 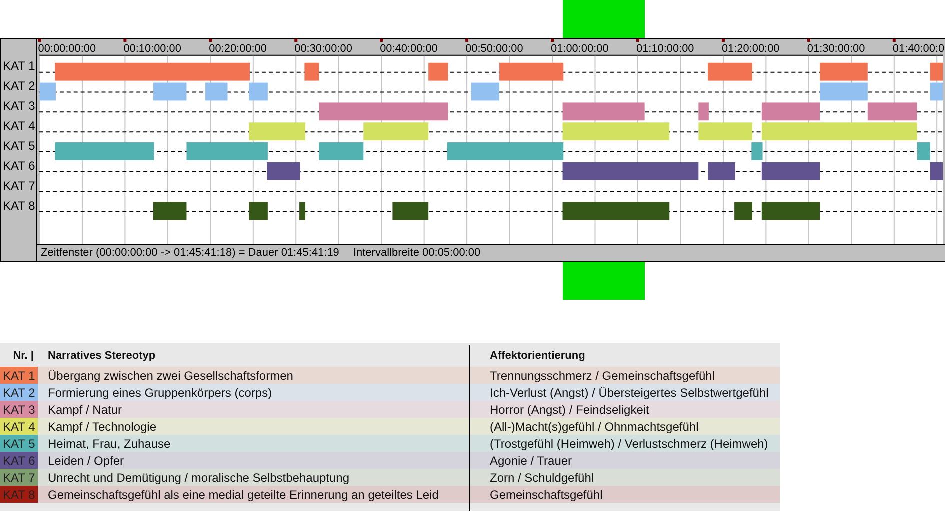 I want to click on category-swatch: KAT 8, so click(x=19, y=494).